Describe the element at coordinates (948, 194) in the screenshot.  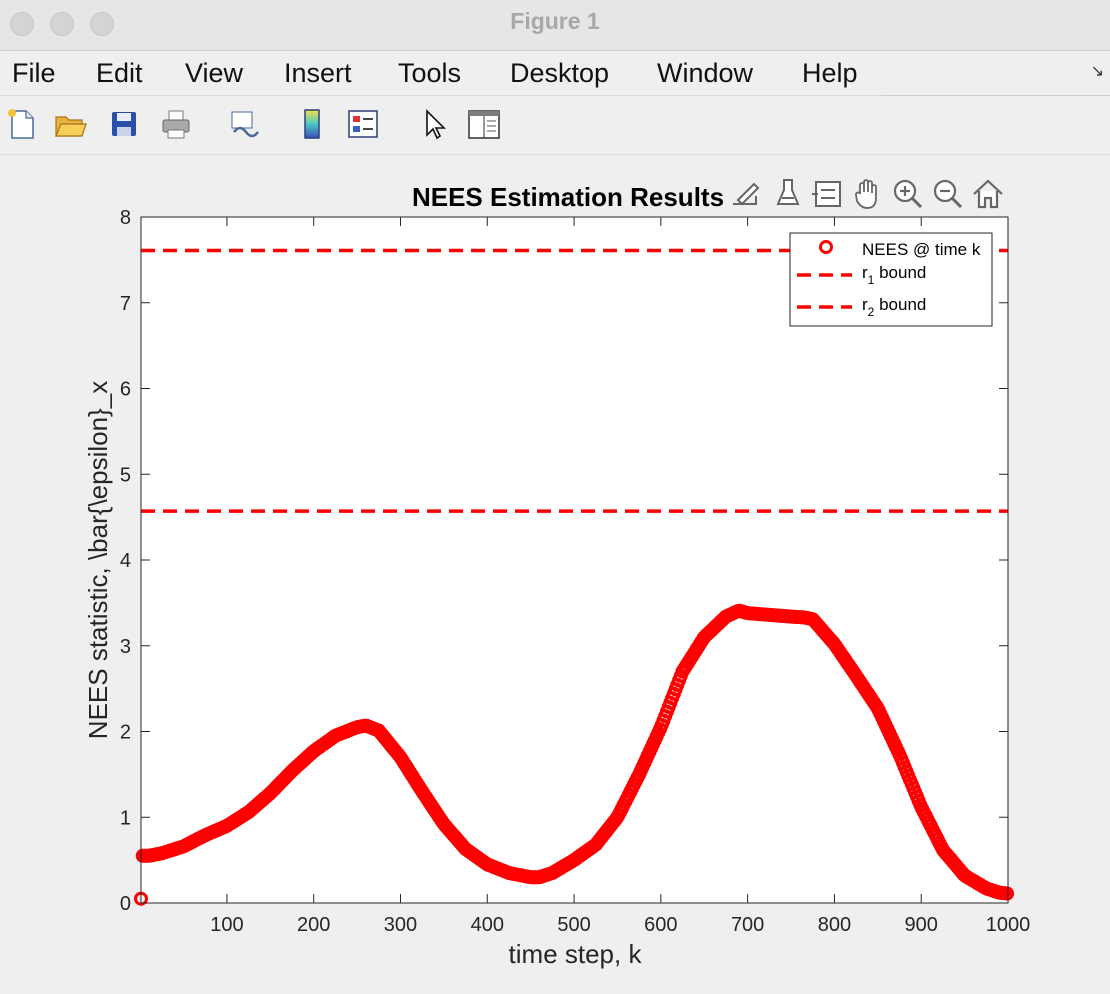
I see `zoom-out-icon` at that location.